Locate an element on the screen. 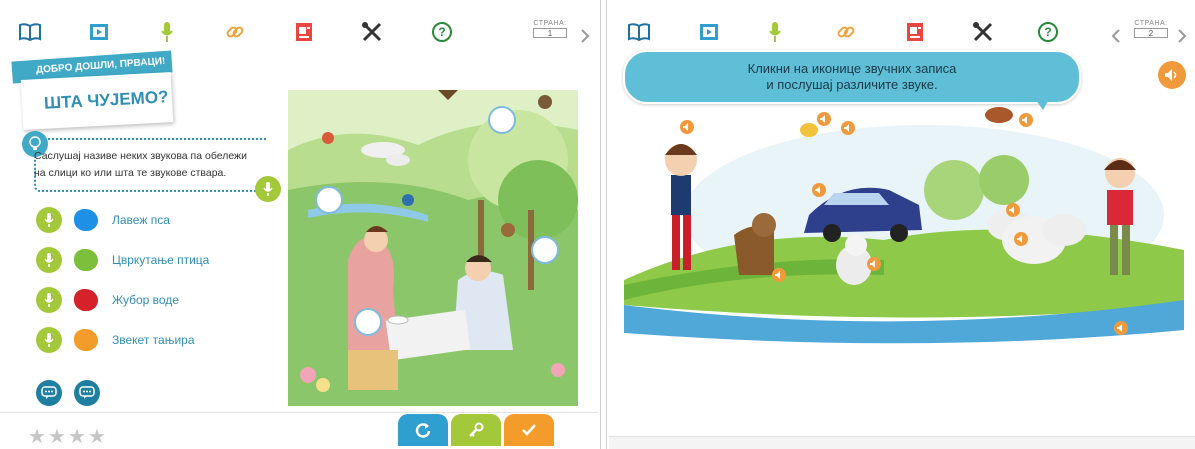 The width and height of the screenshot is (1195, 449). key-icon is located at coordinates (476, 429).